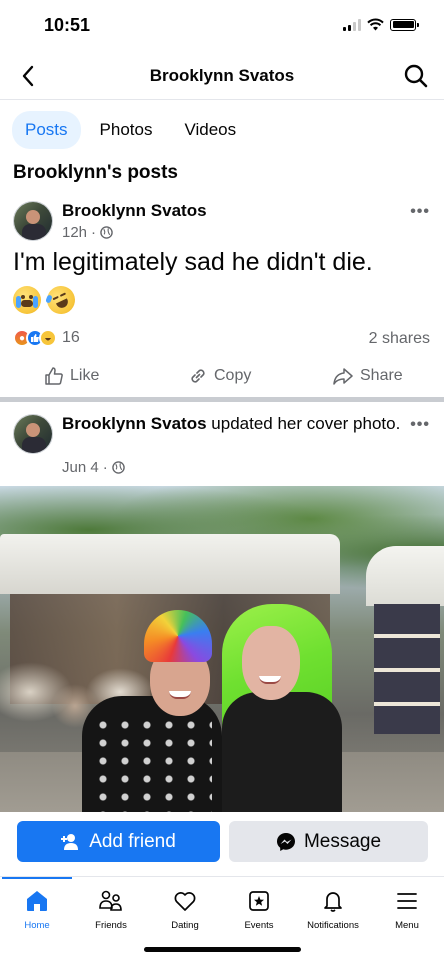  Describe the element at coordinates (37, 925) in the screenshot. I see `nav-home-label: Home` at that location.